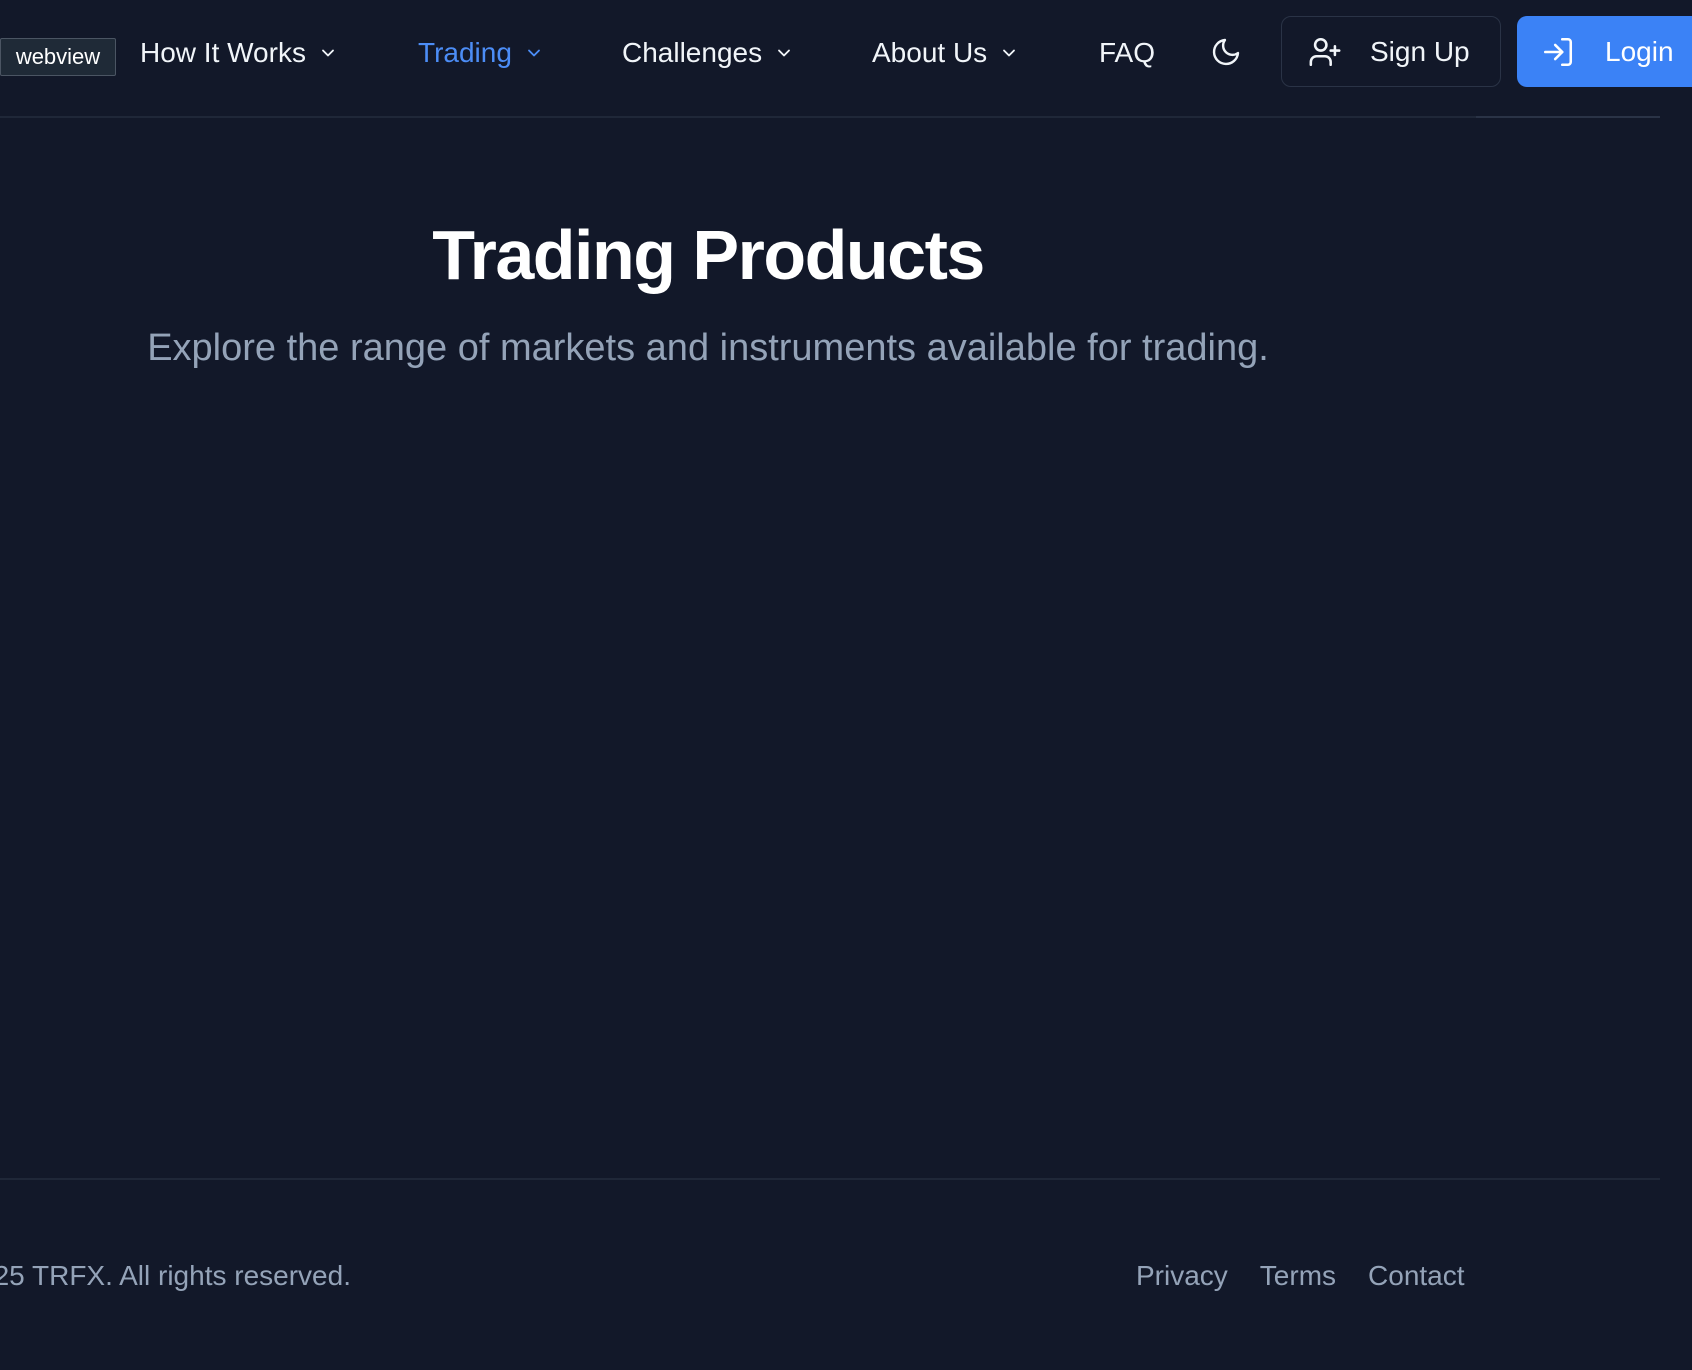 This screenshot has width=1692, height=1370. I want to click on login-button: Login, so click(1604, 51).